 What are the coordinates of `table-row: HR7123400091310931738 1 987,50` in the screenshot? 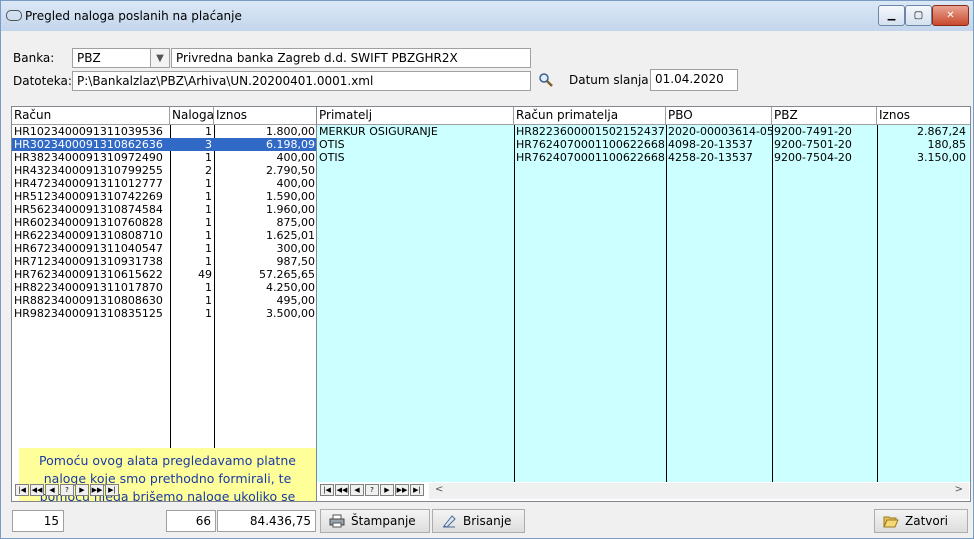 It's located at (164, 261).